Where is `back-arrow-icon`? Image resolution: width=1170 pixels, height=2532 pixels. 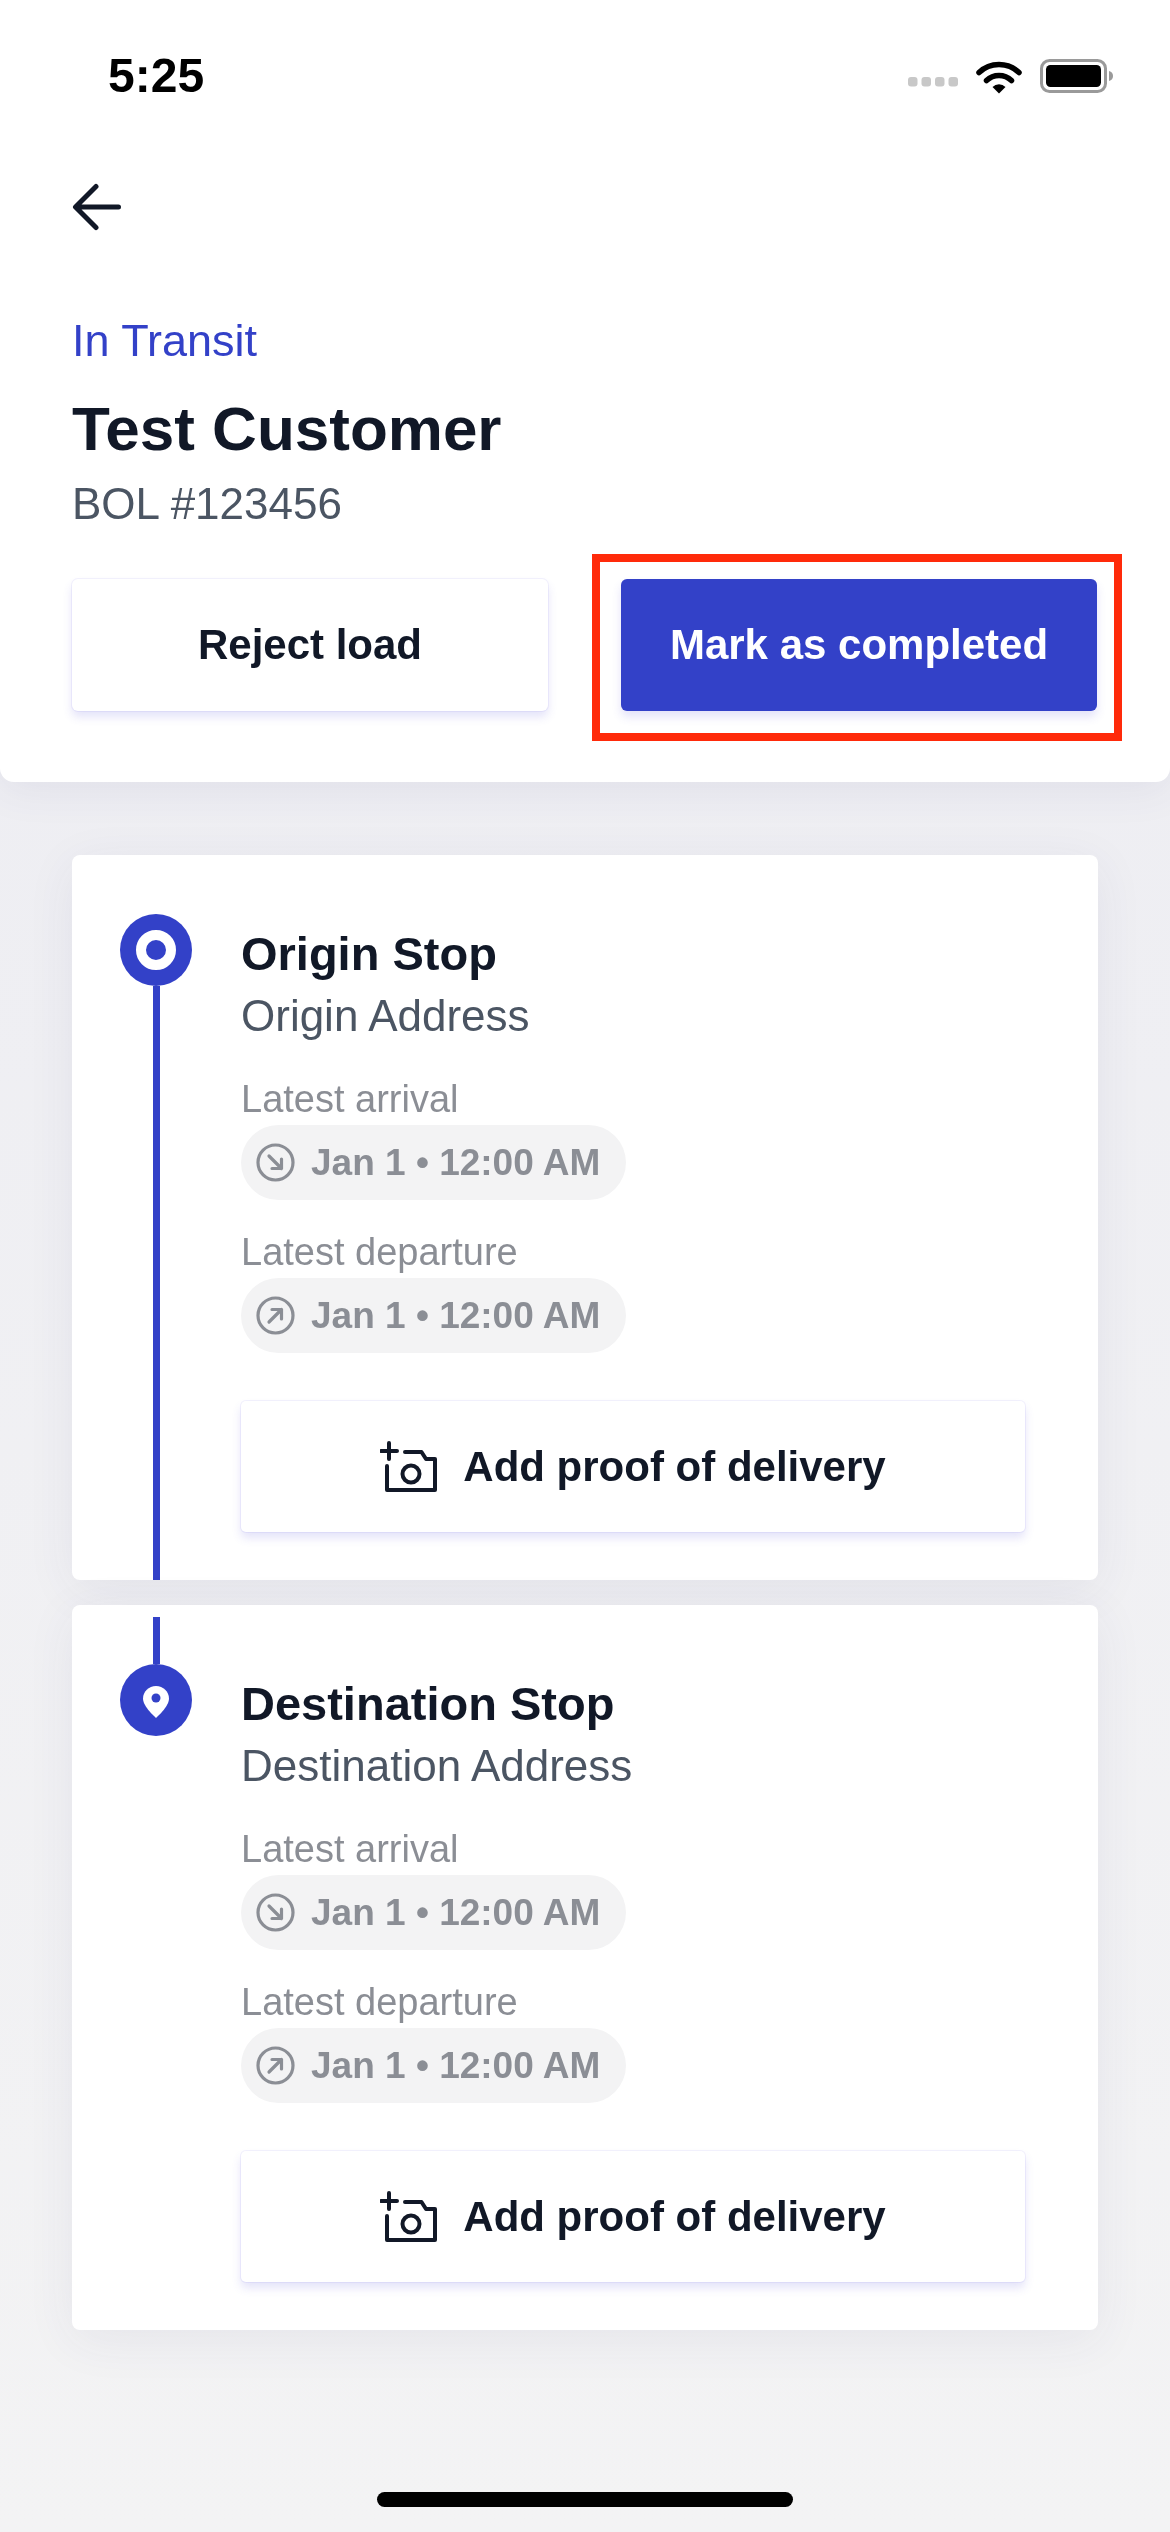 back-arrow-icon is located at coordinates (96, 207).